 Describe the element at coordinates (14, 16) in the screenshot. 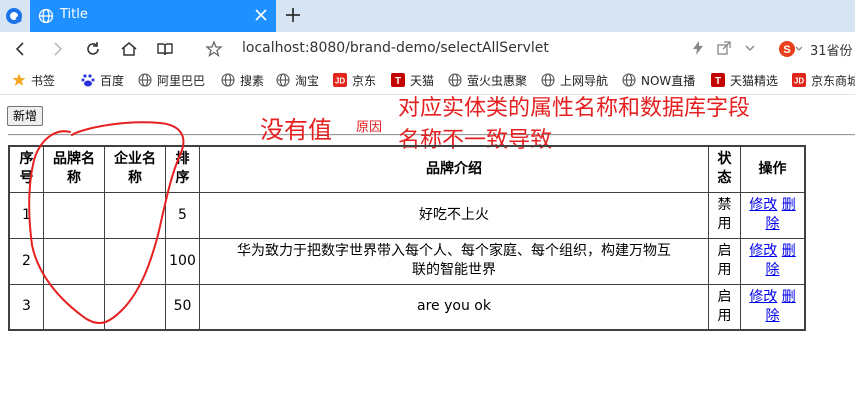

I see `browser-logo-icon` at that location.